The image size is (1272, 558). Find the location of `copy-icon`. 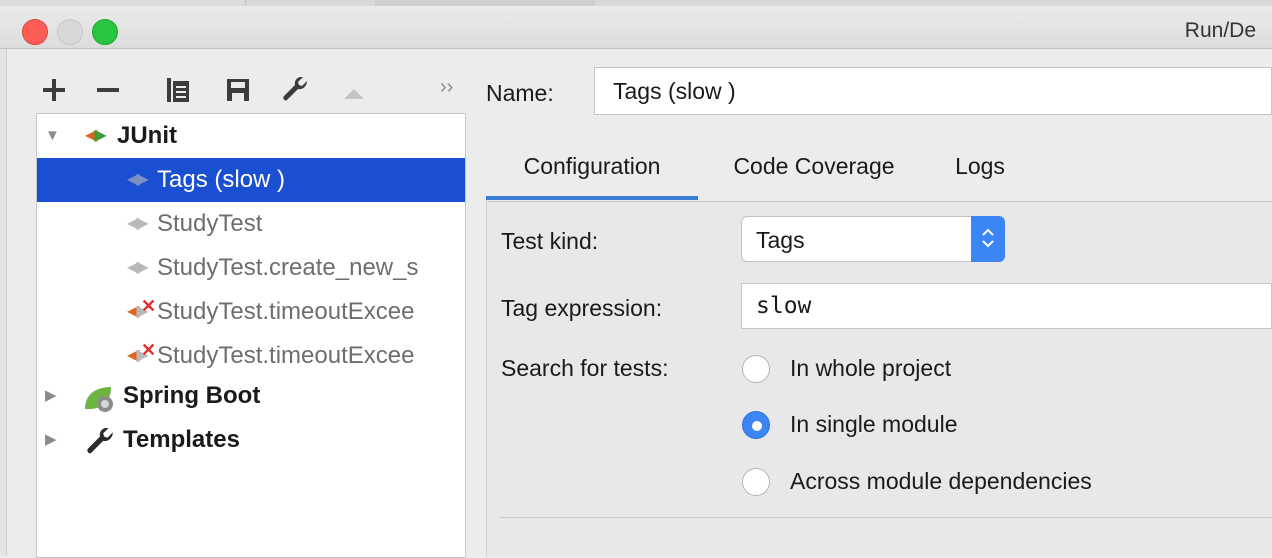

copy-icon is located at coordinates (178, 90).